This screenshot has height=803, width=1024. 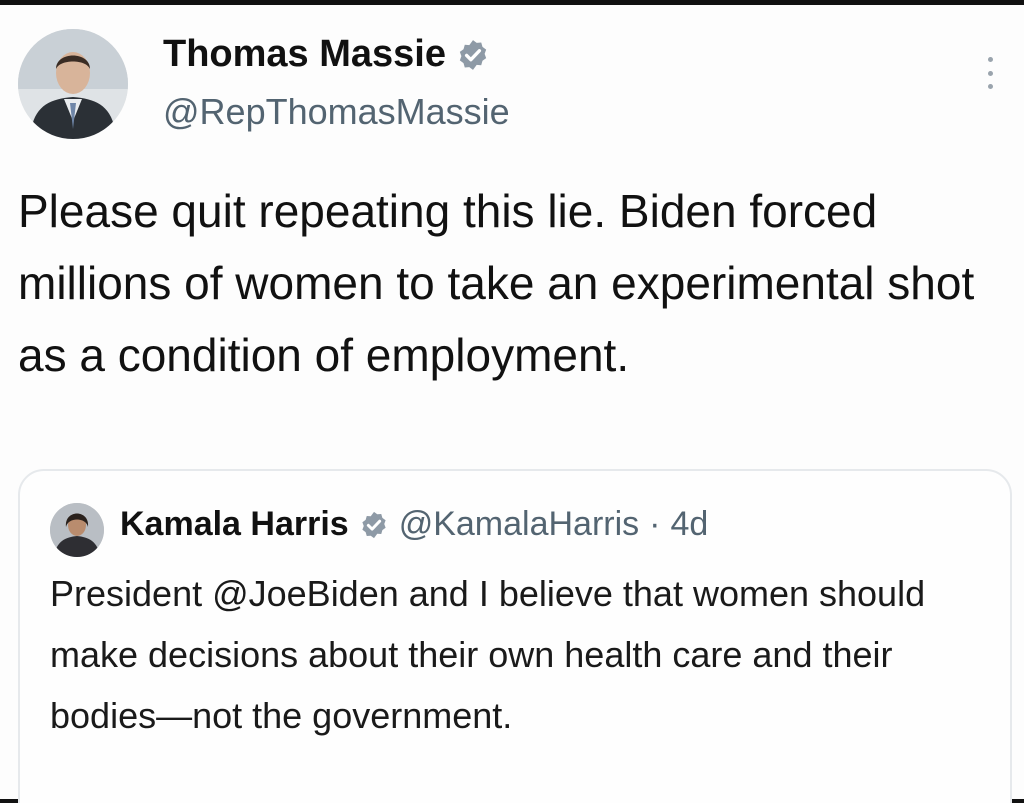 What do you see at coordinates (304, 54) in the screenshot?
I see `author-name: Thomas Massie` at bounding box center [304, 54].